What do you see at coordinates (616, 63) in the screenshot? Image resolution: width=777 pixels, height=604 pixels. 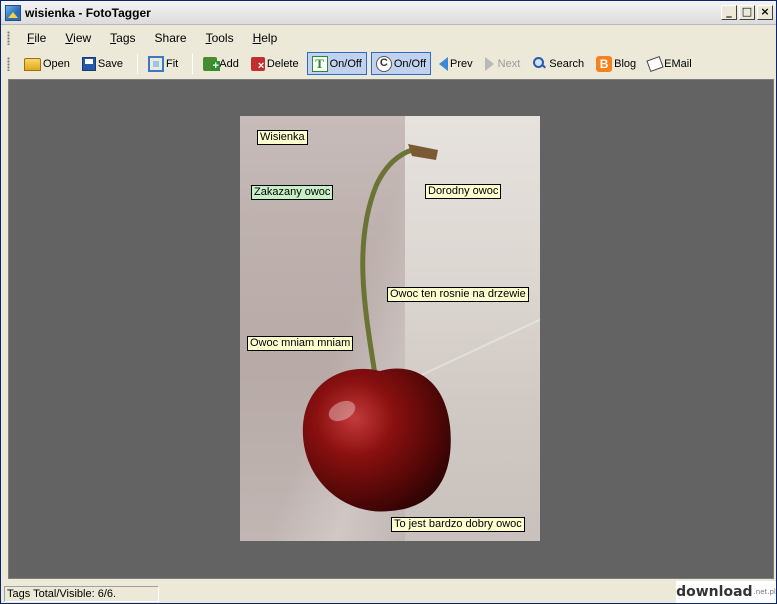 I see `blog-button: B Blog` at bounding box center [616, 63].